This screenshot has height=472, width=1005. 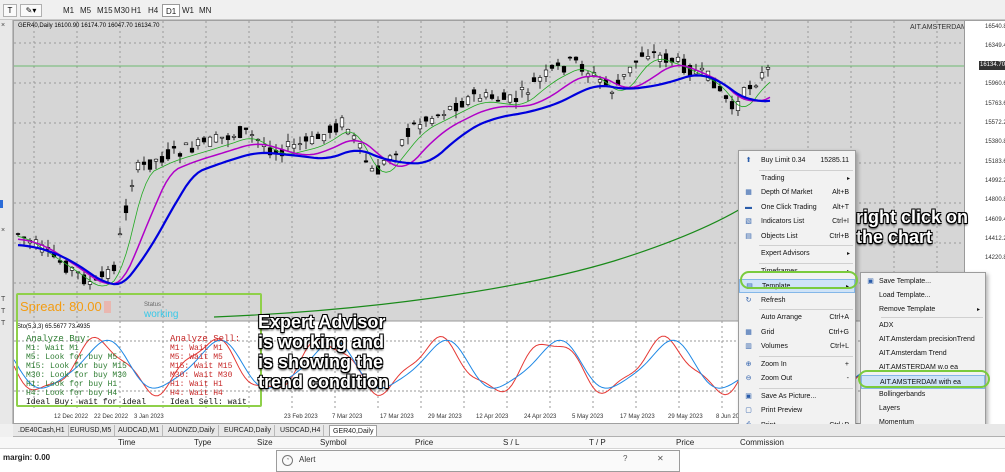 What do you see at coordinates (136, 10) in the screenshot?
I see `timeframe-button-h1: H1` at bounding box center [136, 10].